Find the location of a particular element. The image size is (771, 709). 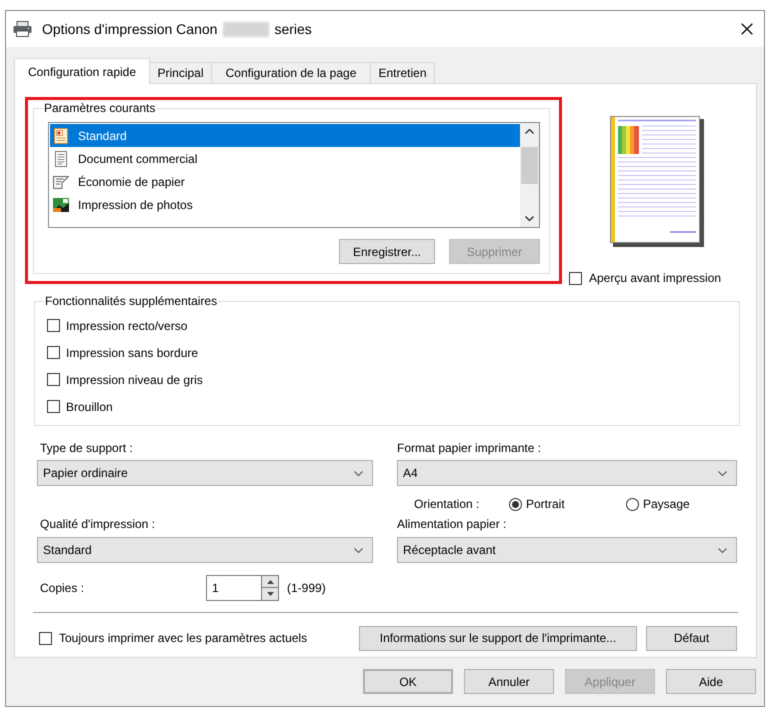

printer-icon is located at coordinates (22, 29).